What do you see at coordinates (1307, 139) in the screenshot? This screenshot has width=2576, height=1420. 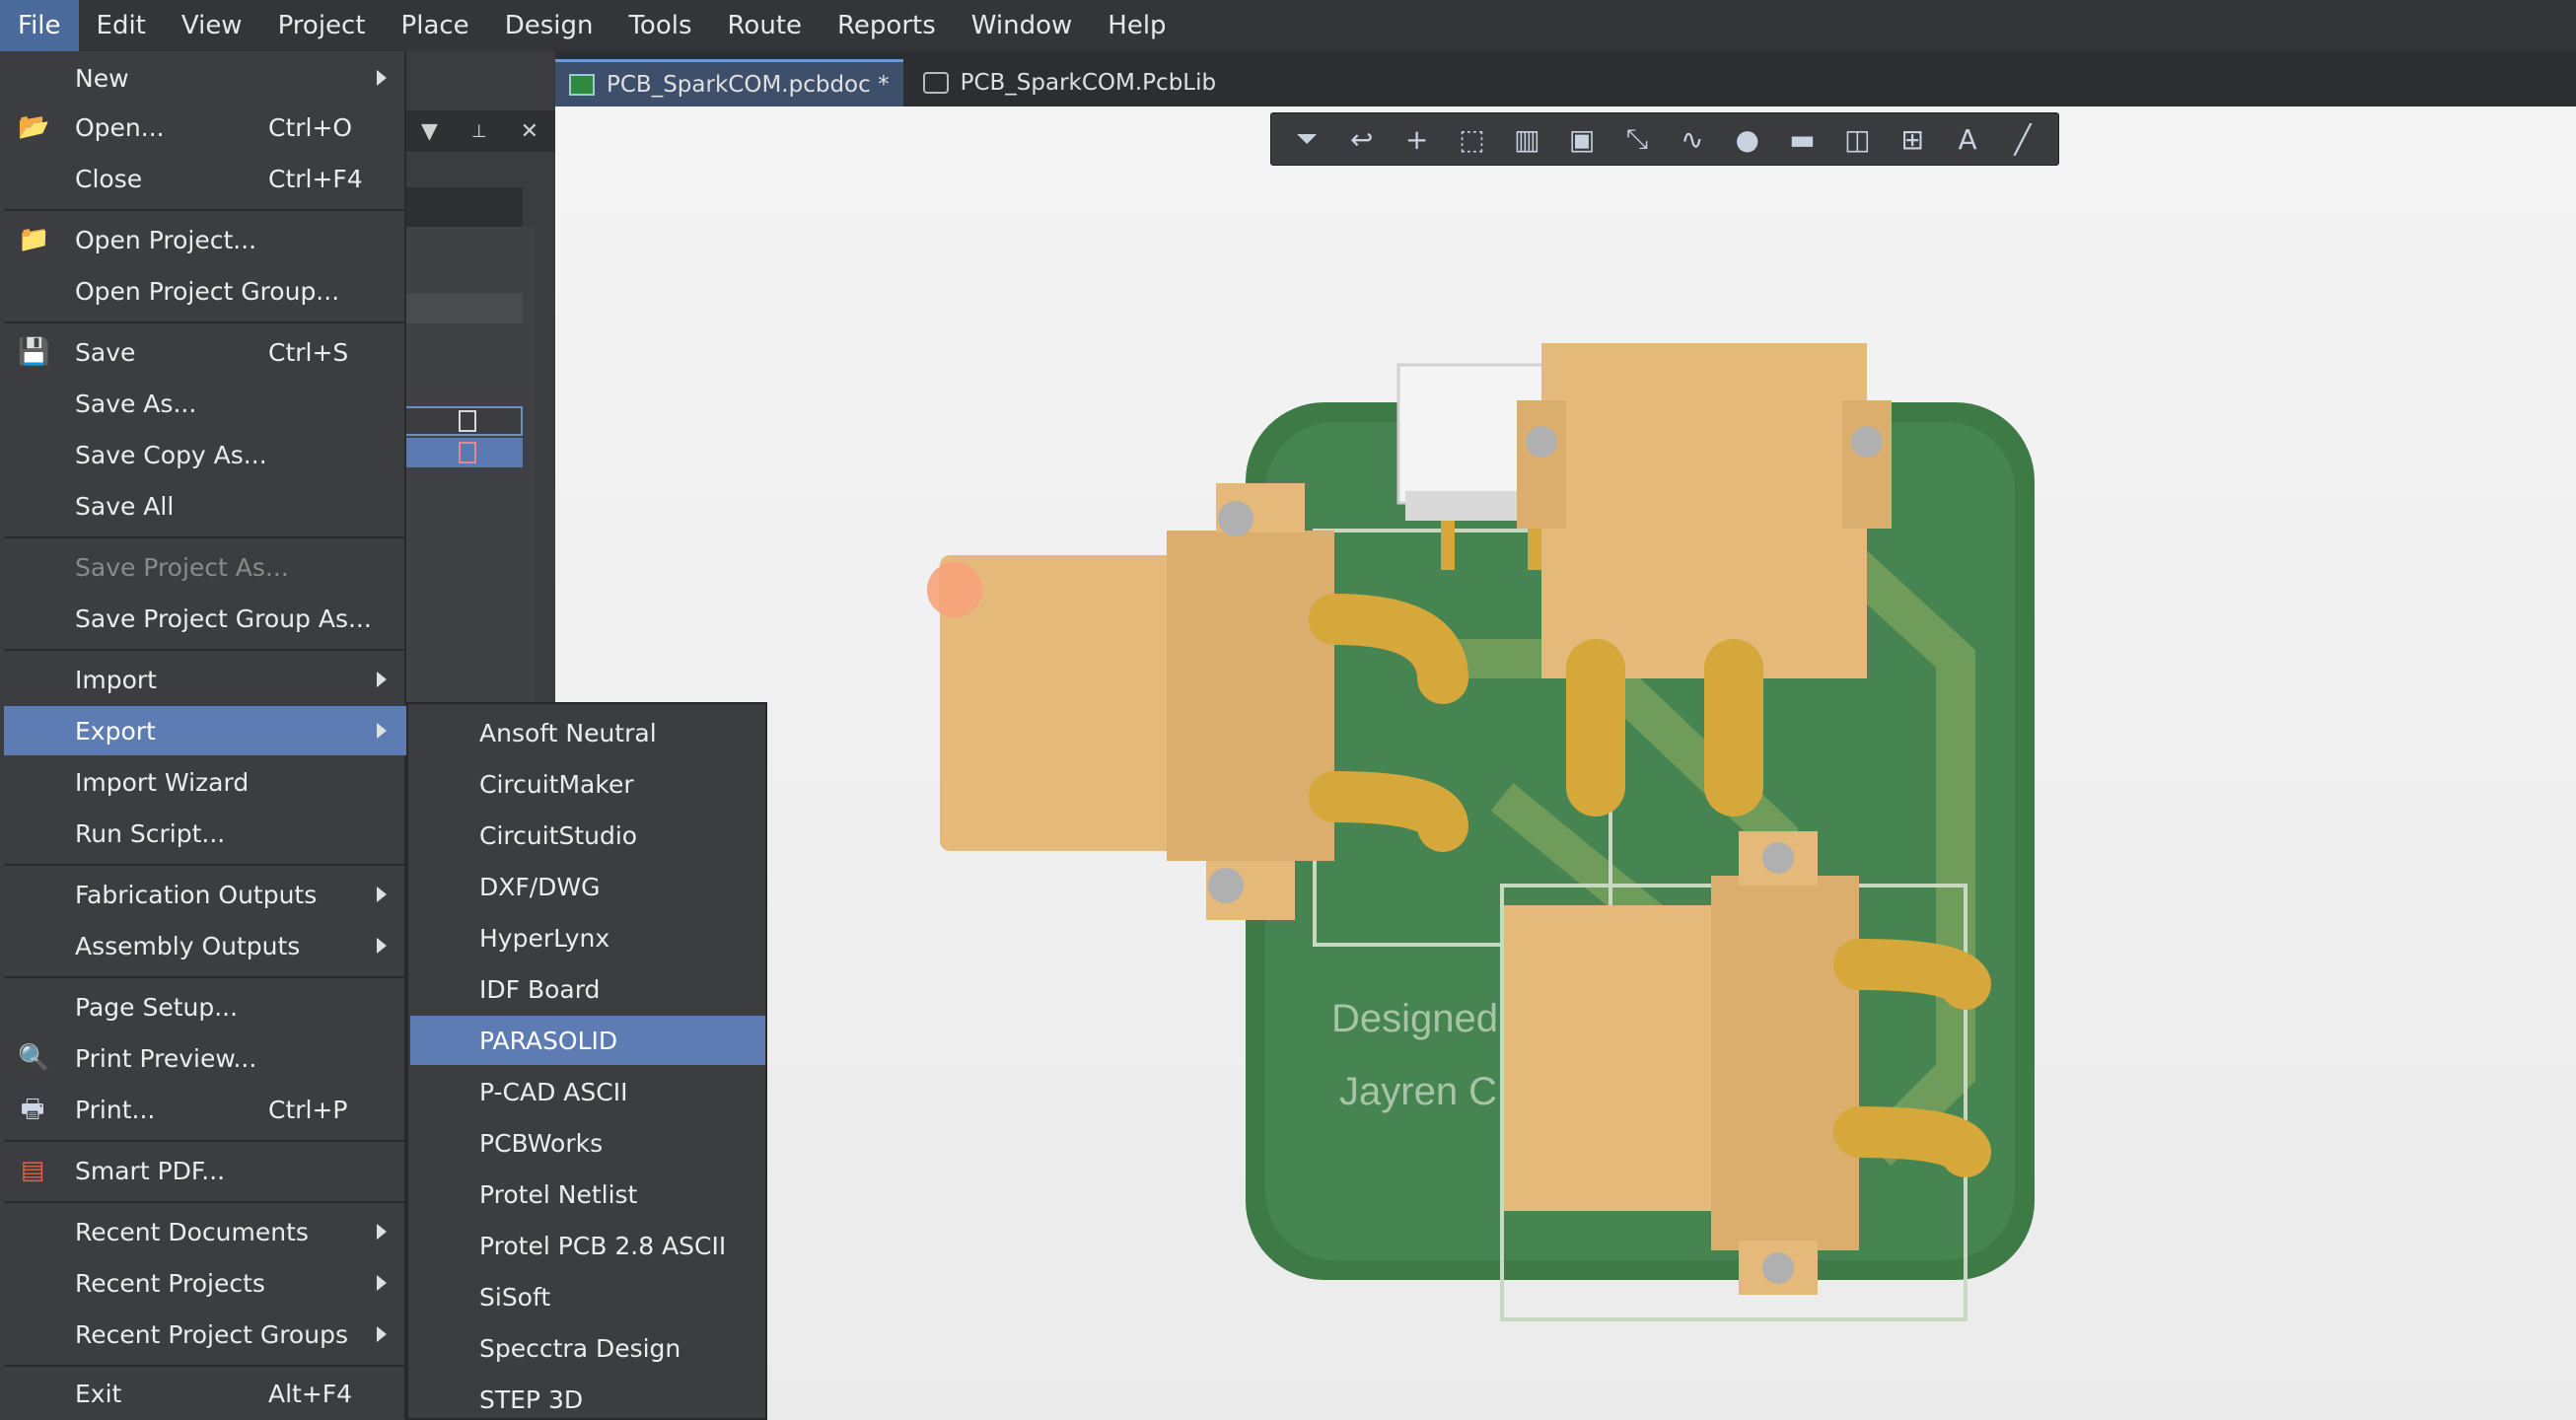 I see `filter-icon: ⏷` at bounding box center [1307, 139].